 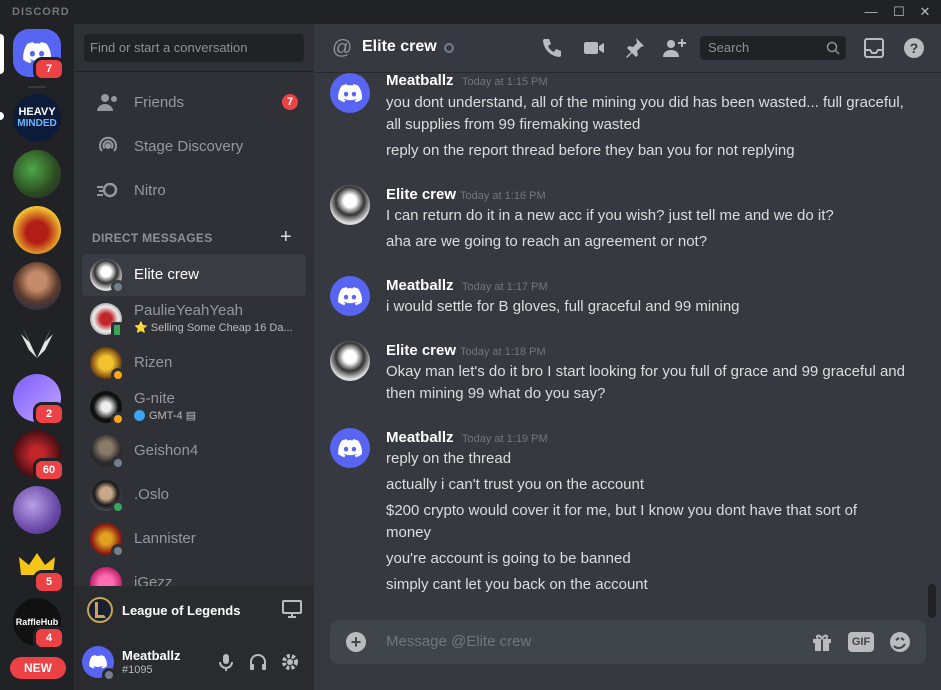 I want to click on friends-badge: 7, so click(x=290, y=102).